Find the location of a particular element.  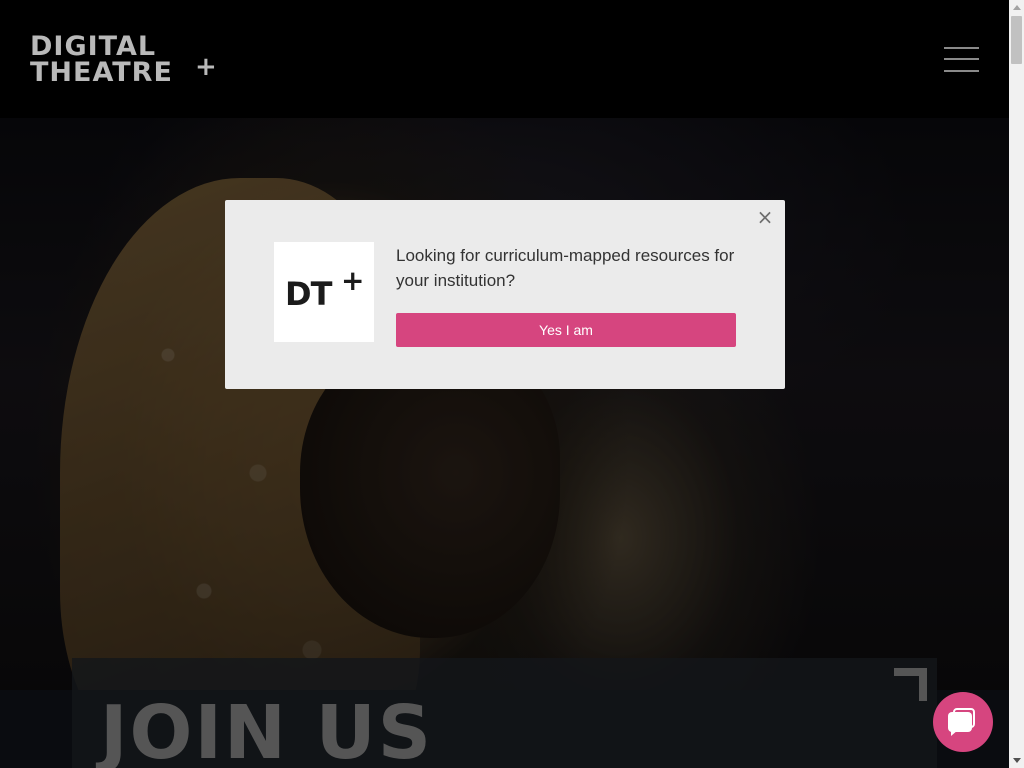

scrollbar-thumb is located at coordinates (1016, 40).